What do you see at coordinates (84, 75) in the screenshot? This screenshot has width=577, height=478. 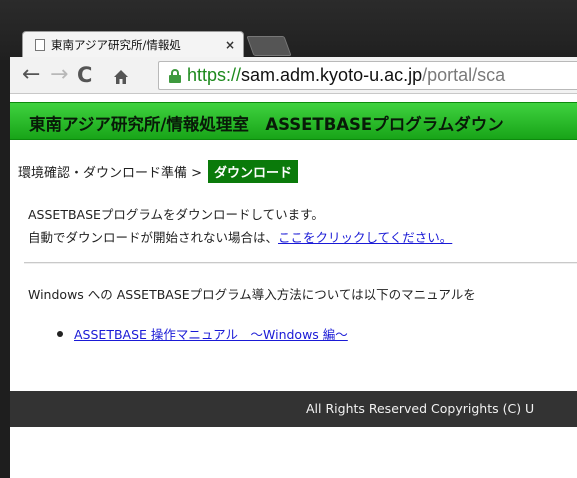 I see `reload-icon: C` at bounding box center [84, 75].